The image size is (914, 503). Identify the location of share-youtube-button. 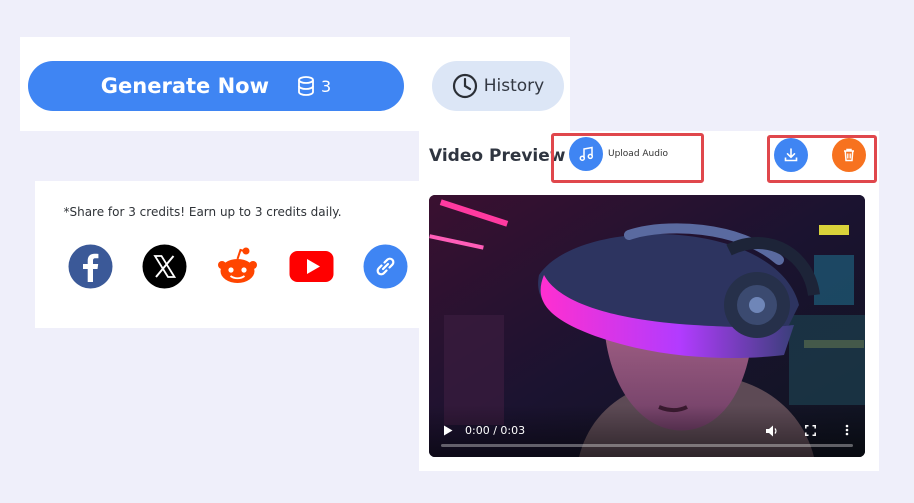
(311, 266).